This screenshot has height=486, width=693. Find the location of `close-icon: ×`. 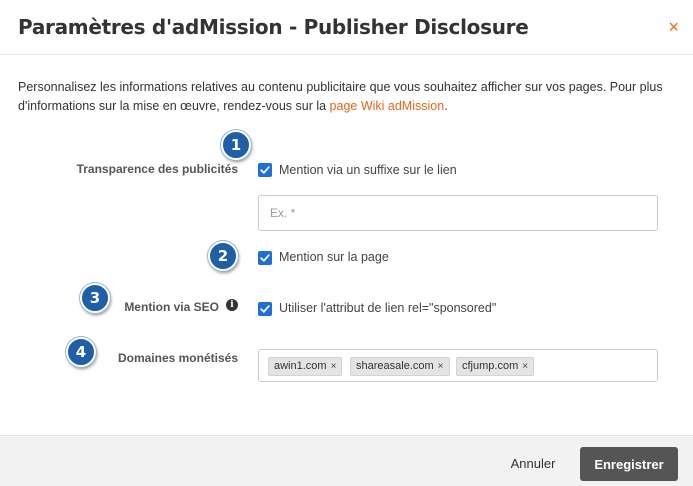

close-icon: × is located at coordinates (673, 27).